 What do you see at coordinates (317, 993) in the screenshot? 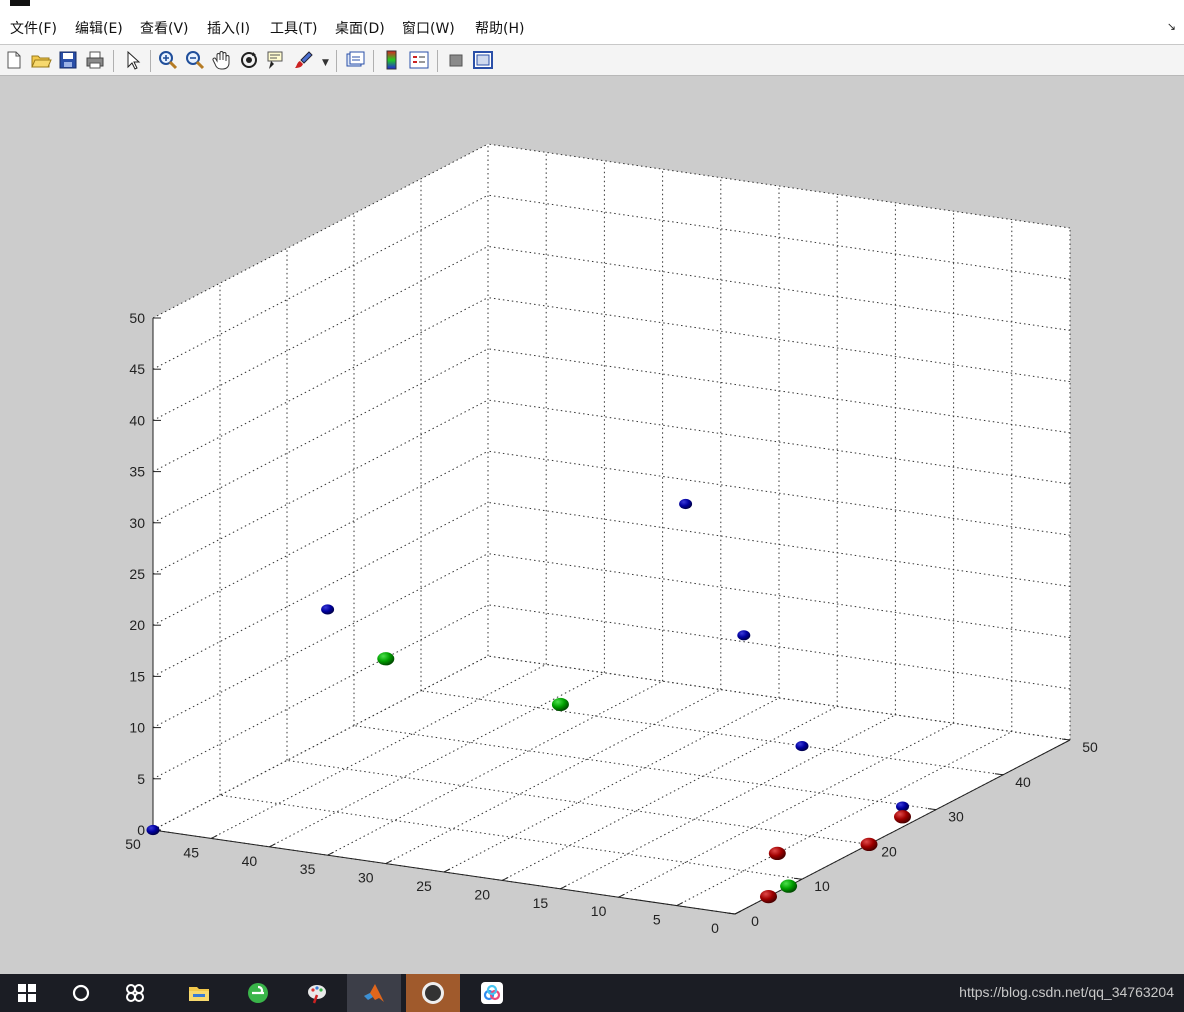
I see `paint-icon` at bounding box center [317, 993].